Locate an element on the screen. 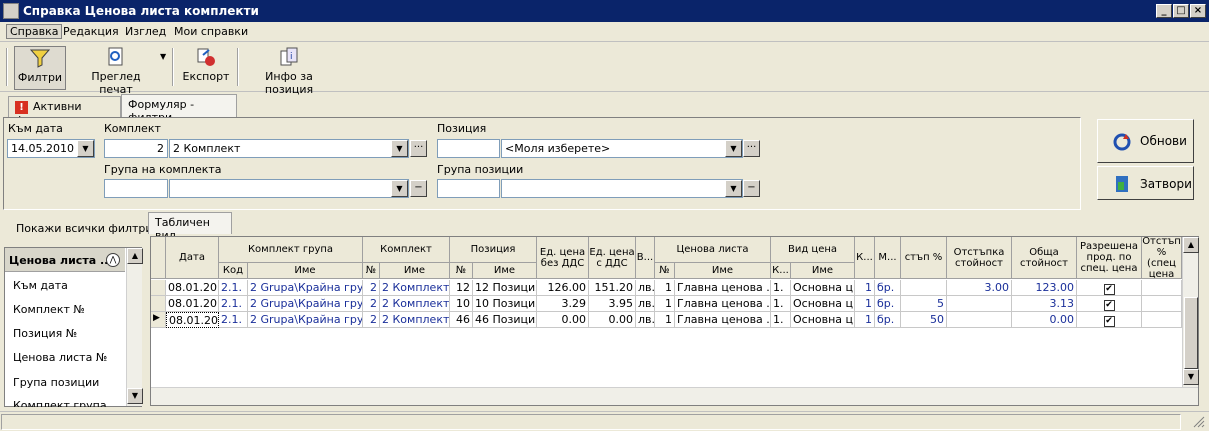  list-item: Група позиции is located at coordinates (56, 382).